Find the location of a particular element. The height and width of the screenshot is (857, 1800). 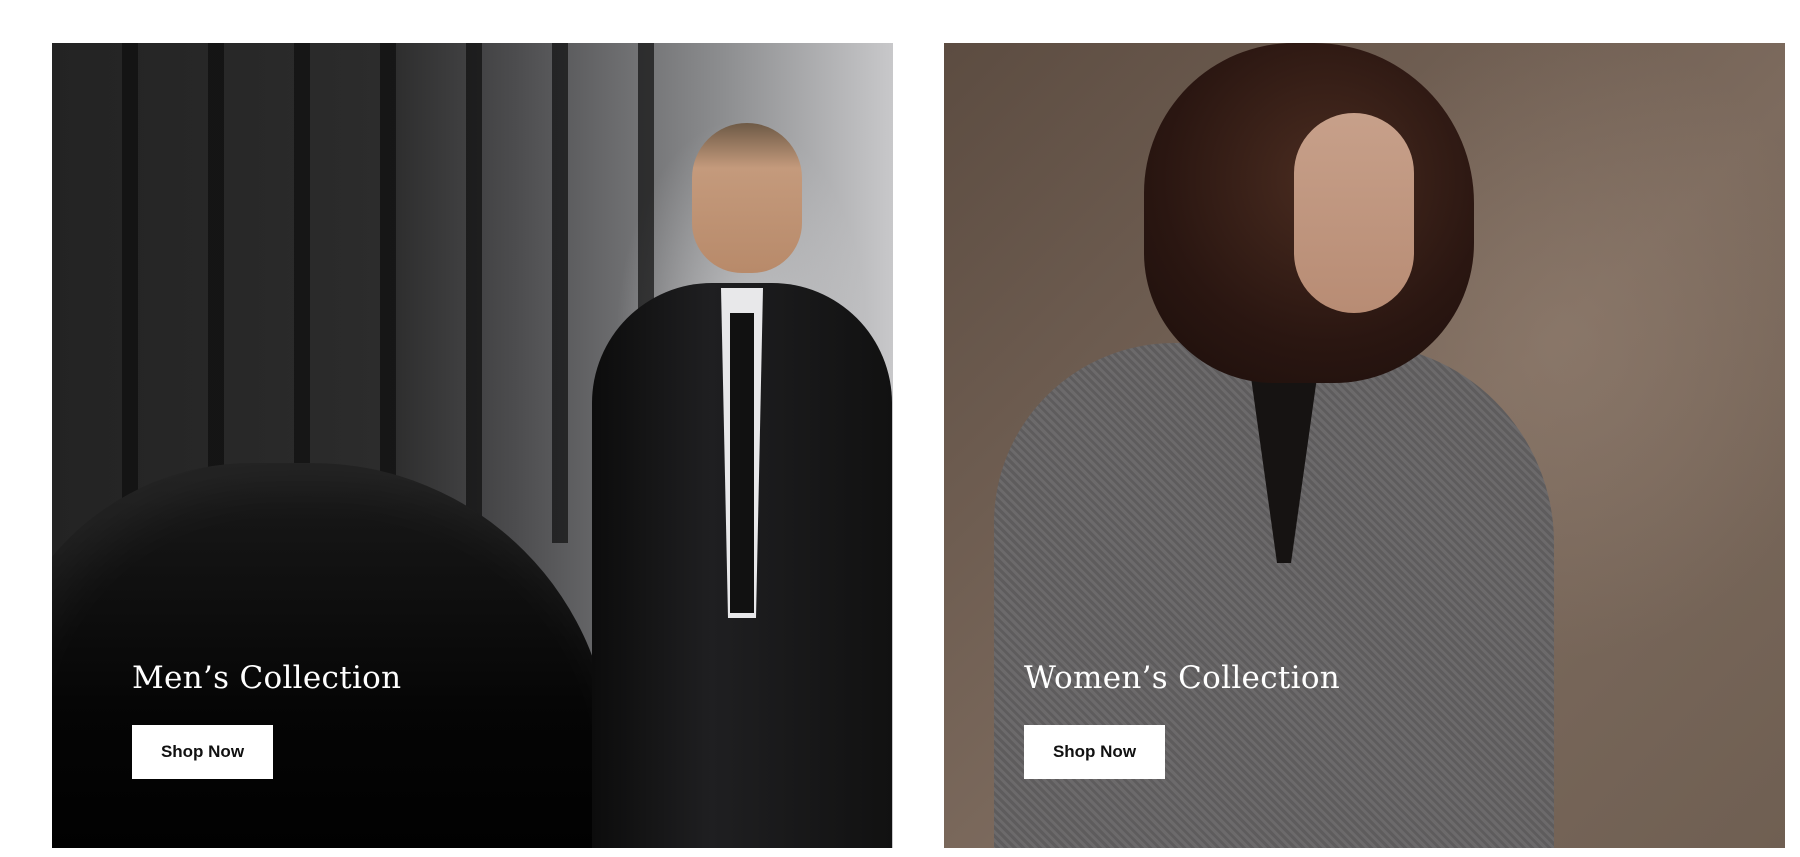

mens-collection-title: Men’s Collection is located at coordinates (267, 678).